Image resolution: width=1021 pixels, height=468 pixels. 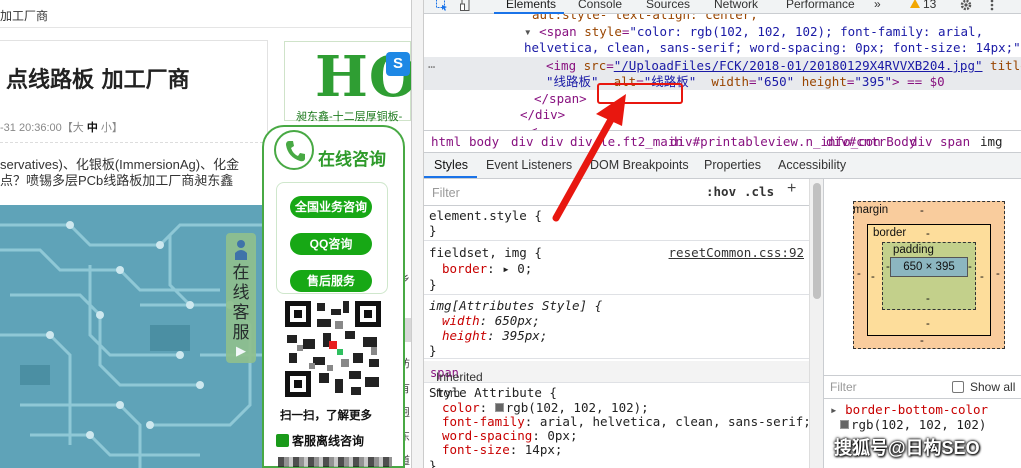 What do you see at coordinates (666, 421) in the screenshot?
I see `prop-value: : arial, helvetica, clean, sans-serif;` at bounding box center [666, 421].